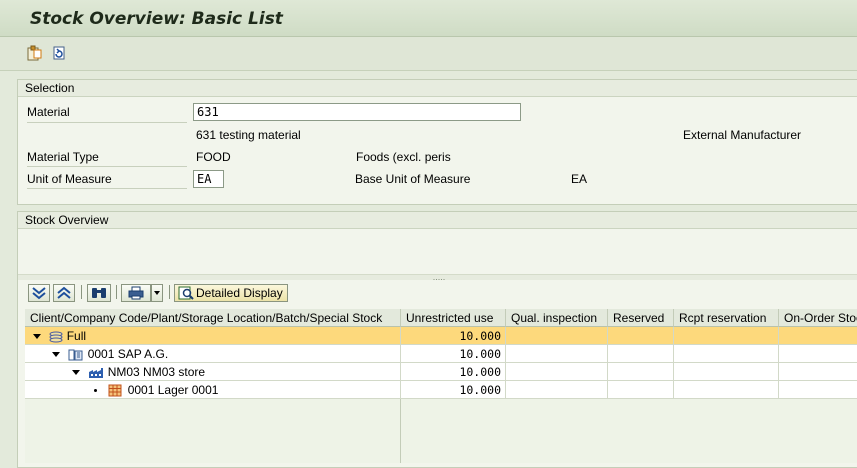  I want to click on collapse-all-button, so click(64, 293).